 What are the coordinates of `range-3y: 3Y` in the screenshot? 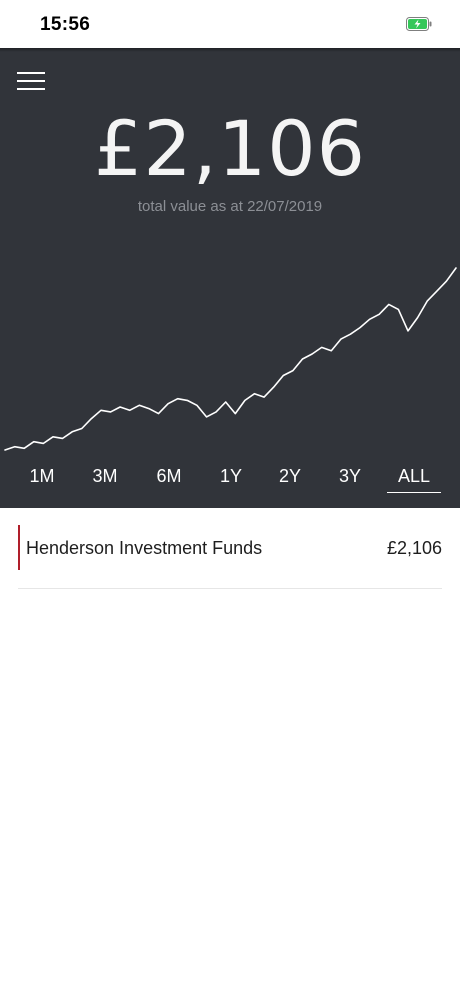 It's located at (350, 476).